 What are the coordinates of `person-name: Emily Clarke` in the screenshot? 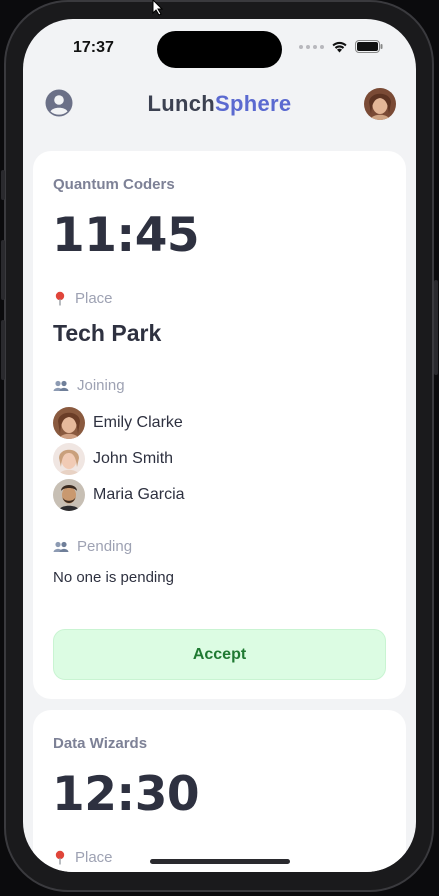 It's located at (138, 422).